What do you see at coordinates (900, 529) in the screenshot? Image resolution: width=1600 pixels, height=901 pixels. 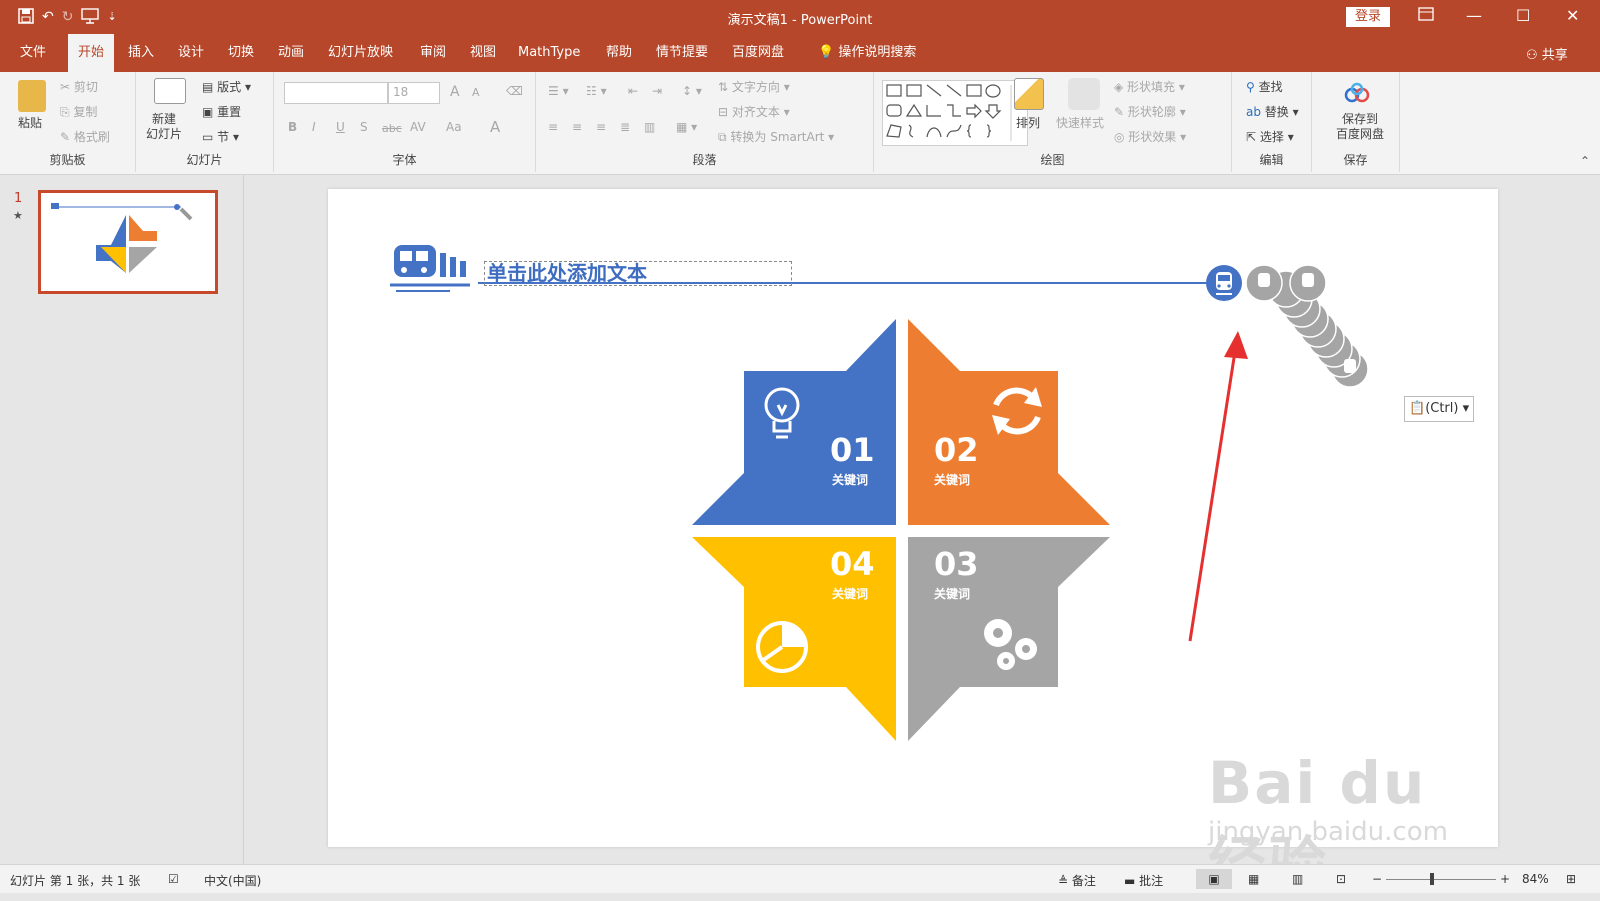 I see `four-quadrant-diagram` at bounding box center [900, 529].